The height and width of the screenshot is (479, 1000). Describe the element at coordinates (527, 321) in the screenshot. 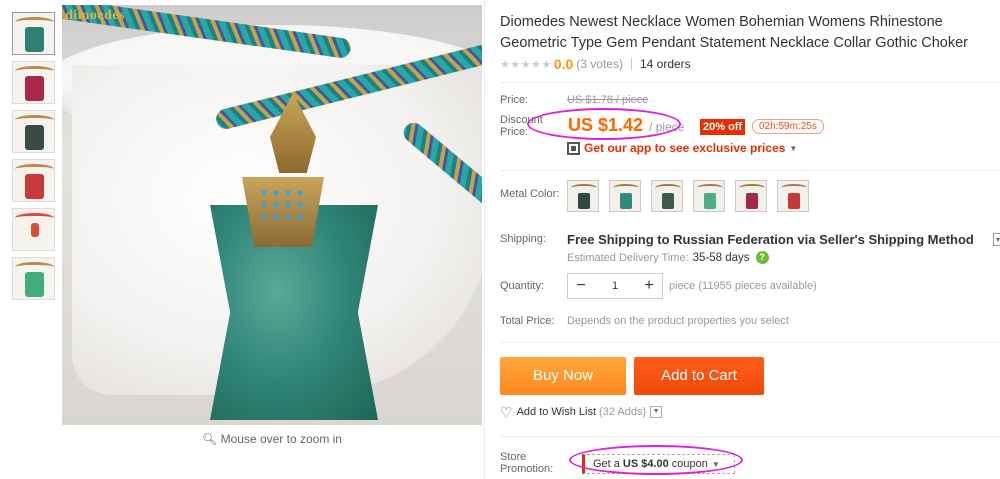

I see `total-price-label: Total Price:` at that location.